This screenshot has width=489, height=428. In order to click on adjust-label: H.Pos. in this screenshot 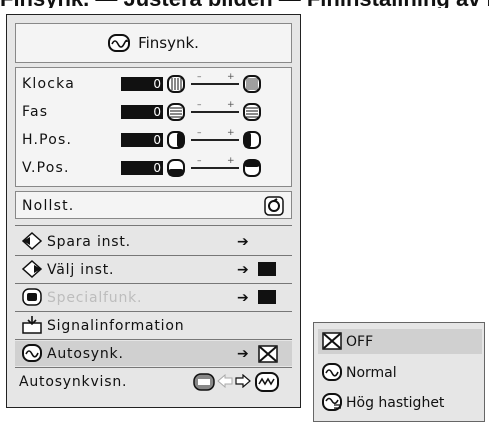, I will do `click(47, 140)`.